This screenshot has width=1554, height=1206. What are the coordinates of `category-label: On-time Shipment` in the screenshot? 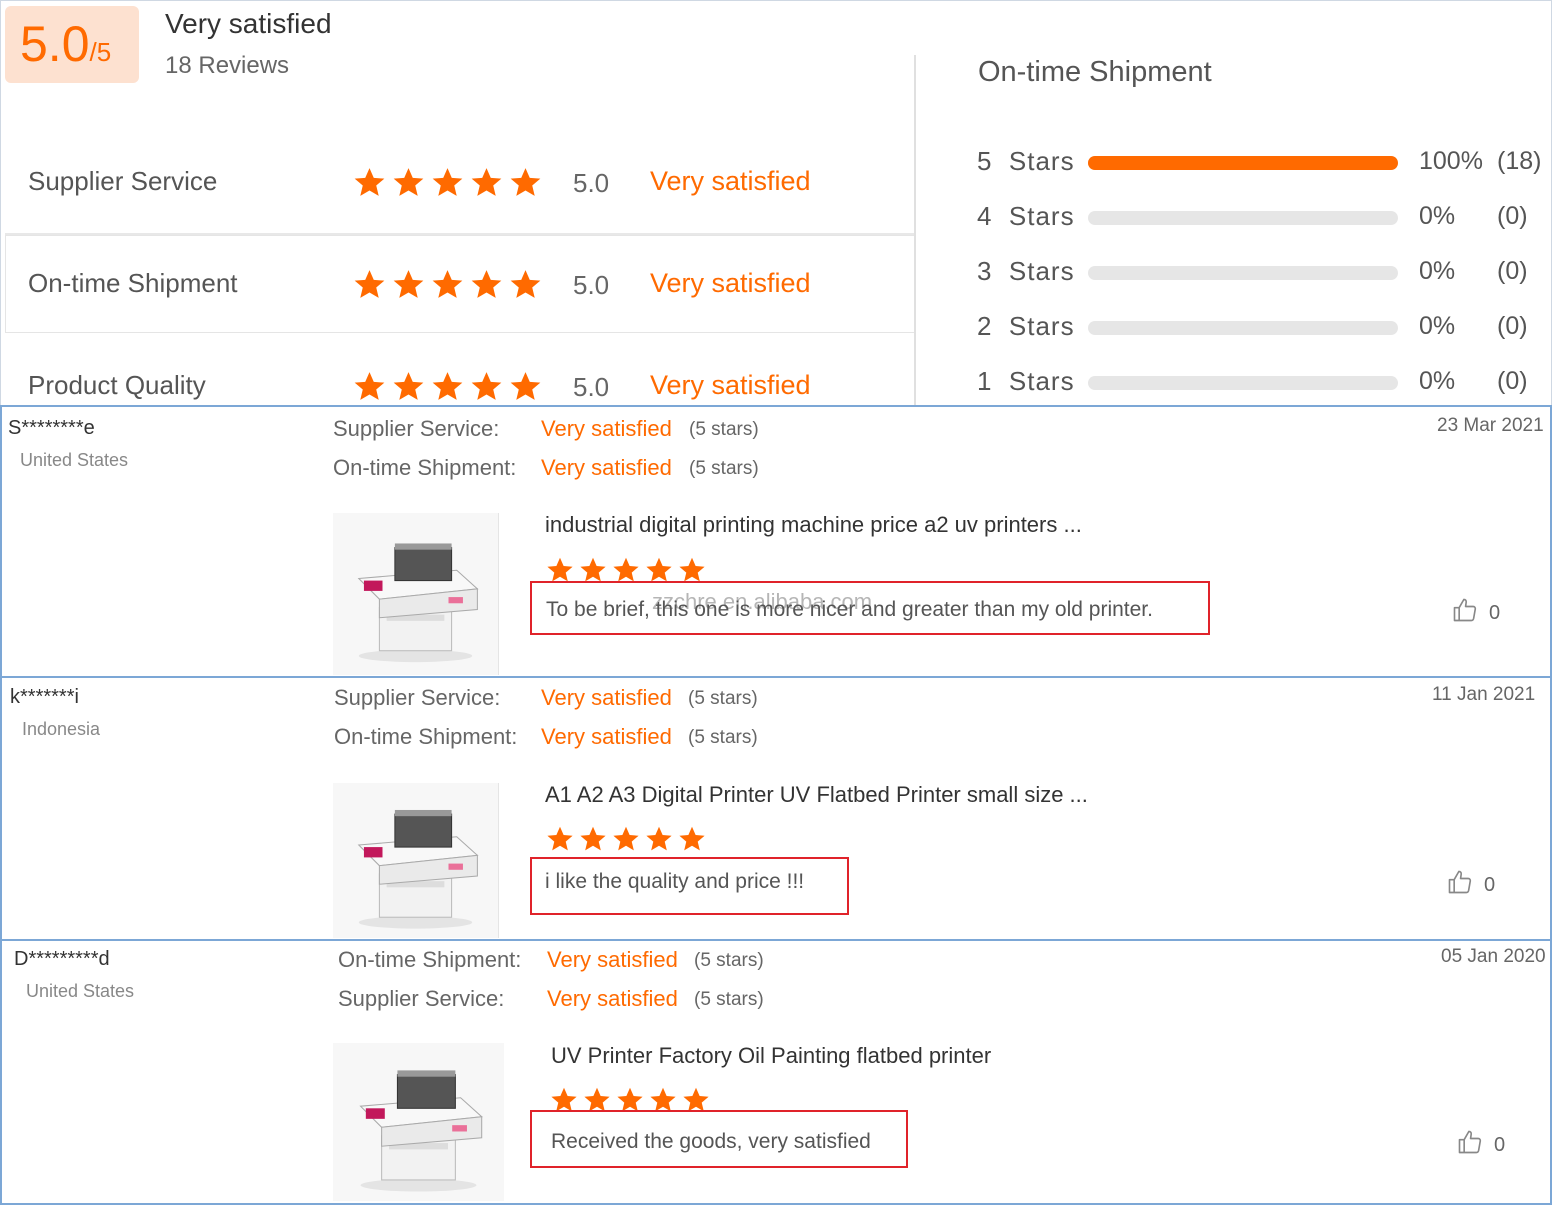 It's located at (133, 283).